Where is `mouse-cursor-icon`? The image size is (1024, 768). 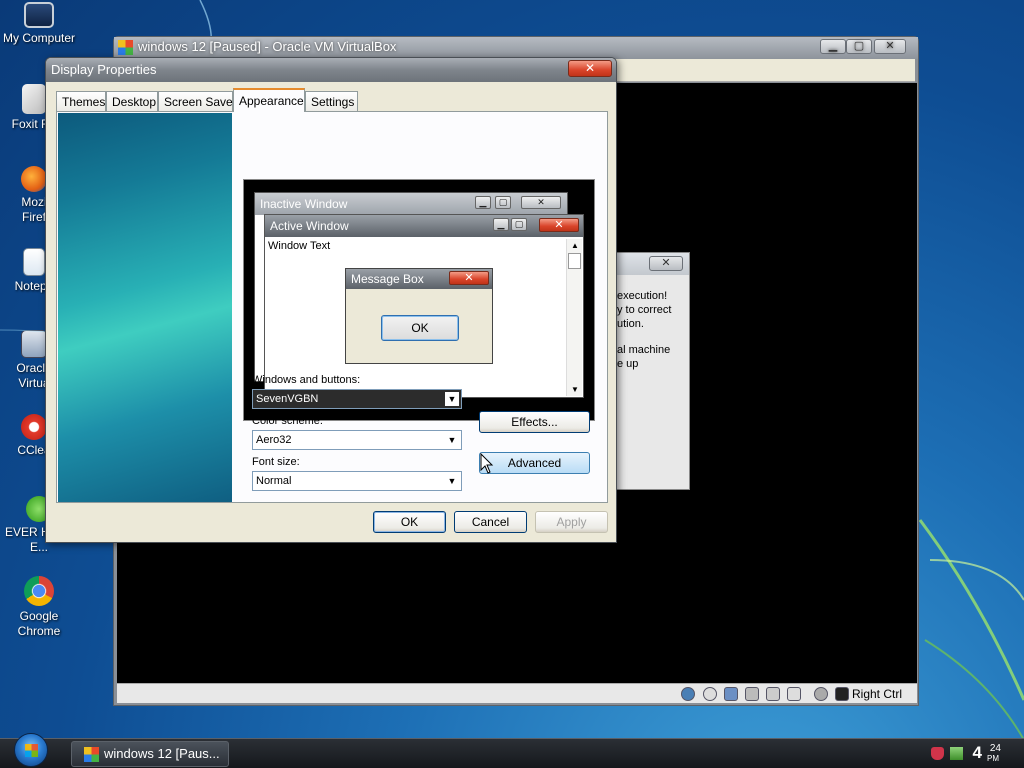
mouse-cursor-icon is located at coordinates (487, 463).